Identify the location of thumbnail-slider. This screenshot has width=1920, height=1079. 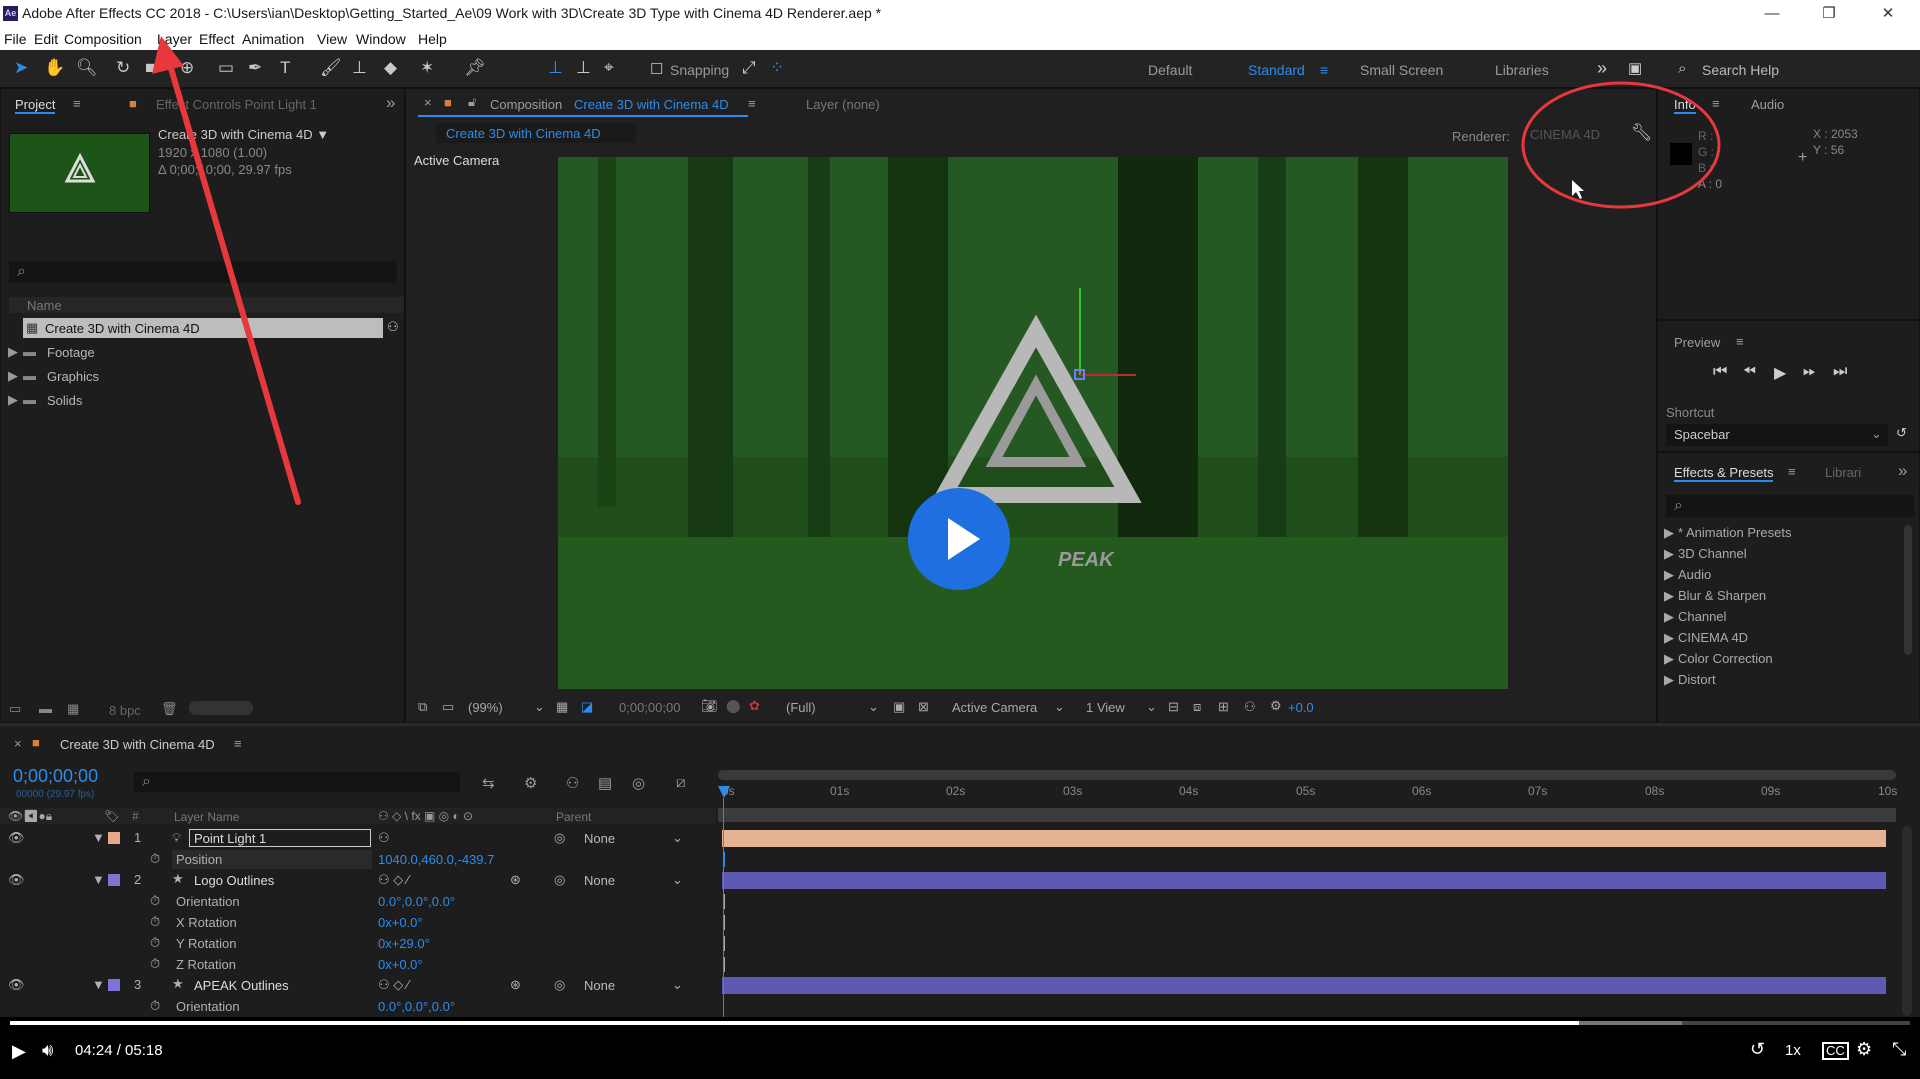
(221, 708).